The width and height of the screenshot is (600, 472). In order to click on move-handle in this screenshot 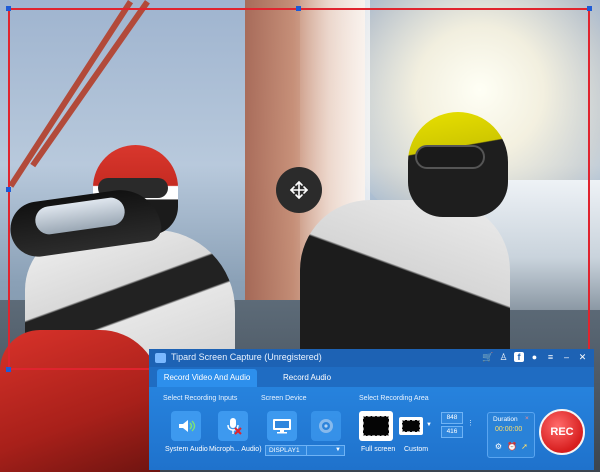, I will do `click(299, 190)`.